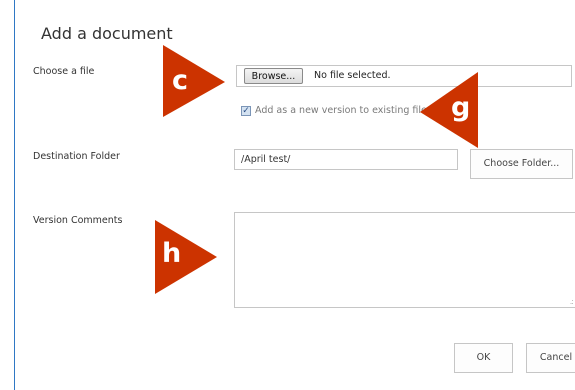 This screenshot has width=575, height=390. I want to click on checkbox-checked-icon: ✓, so click(246, 110).